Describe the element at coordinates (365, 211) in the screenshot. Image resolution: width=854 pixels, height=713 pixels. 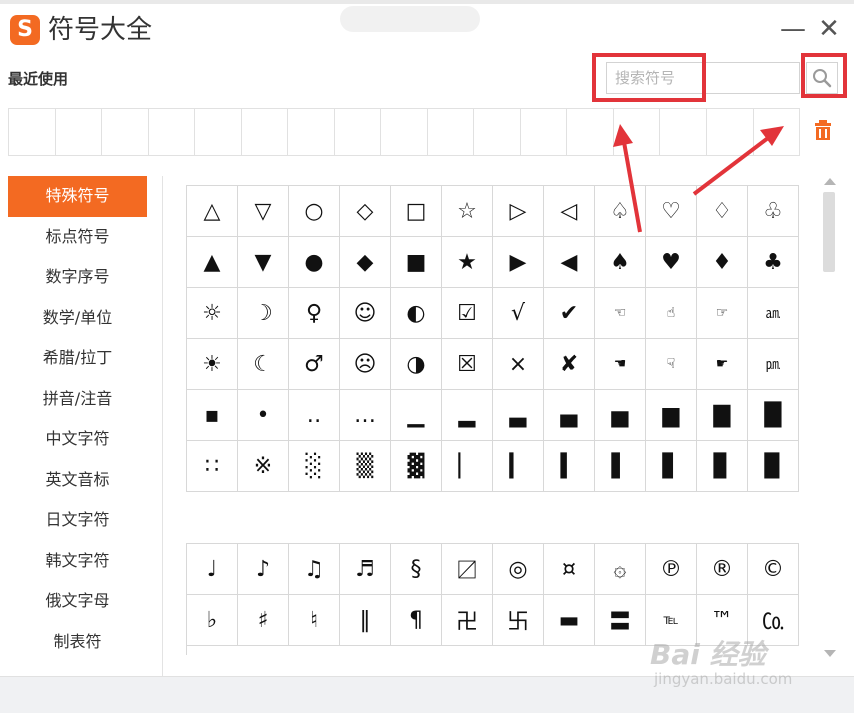
I see `symbol-cell: ◇` at that location.